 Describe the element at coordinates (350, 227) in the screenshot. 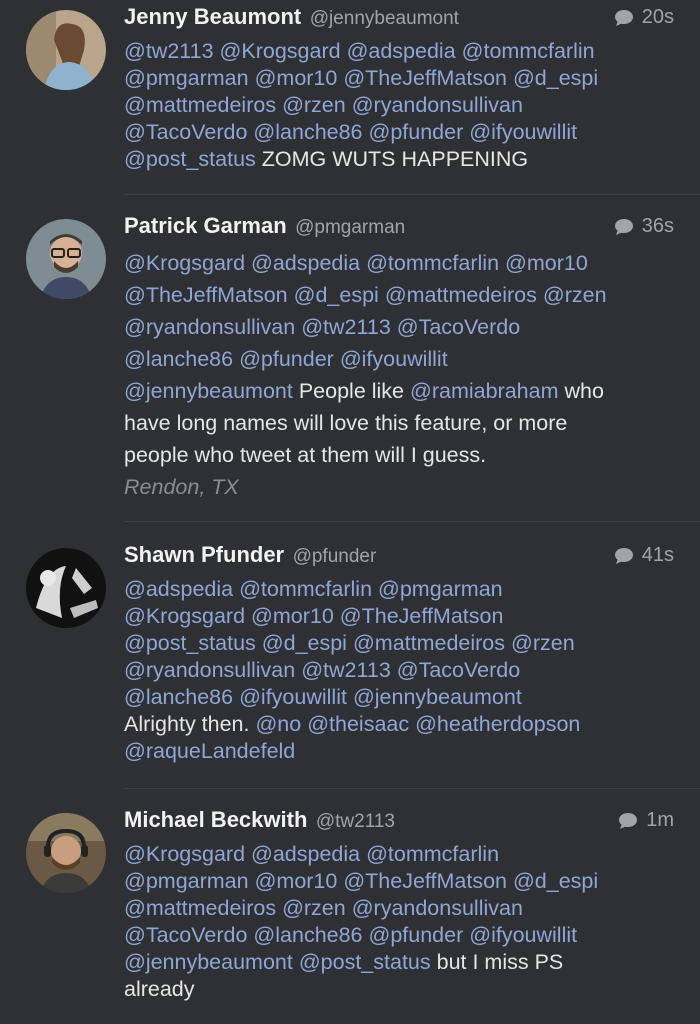

I see `author-handle: @pmgarman` at that location.